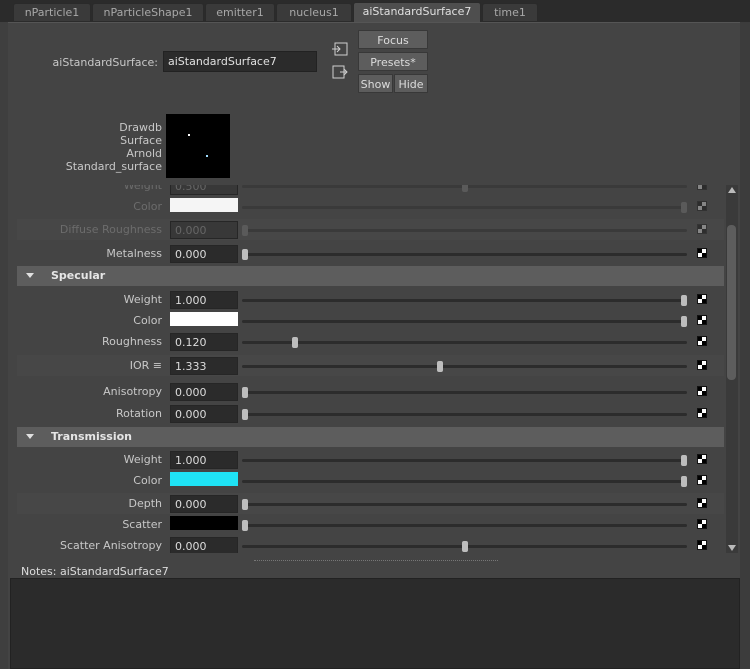  I want to click on attr-label: Weight, so click(142, 299).